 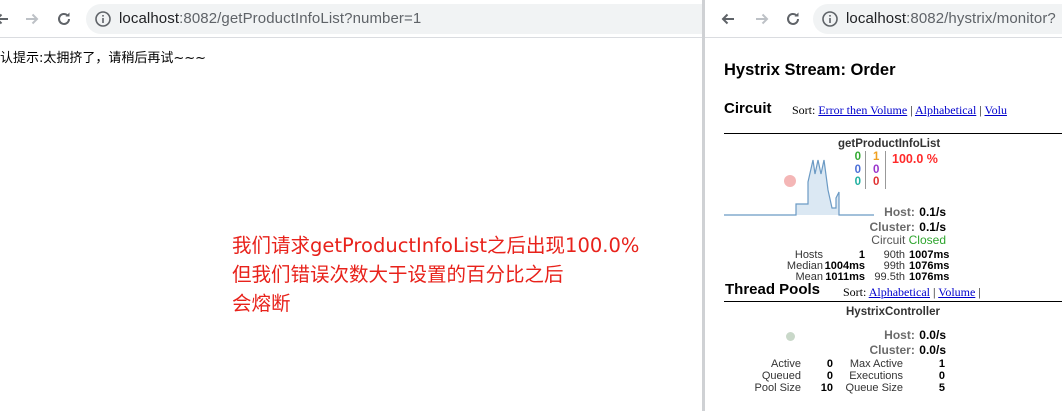 What do you see at coordinates (932, 227) in the screenshot?
I see `cluster-rate-value: 0.1/s` at bounding box center [932, 227].